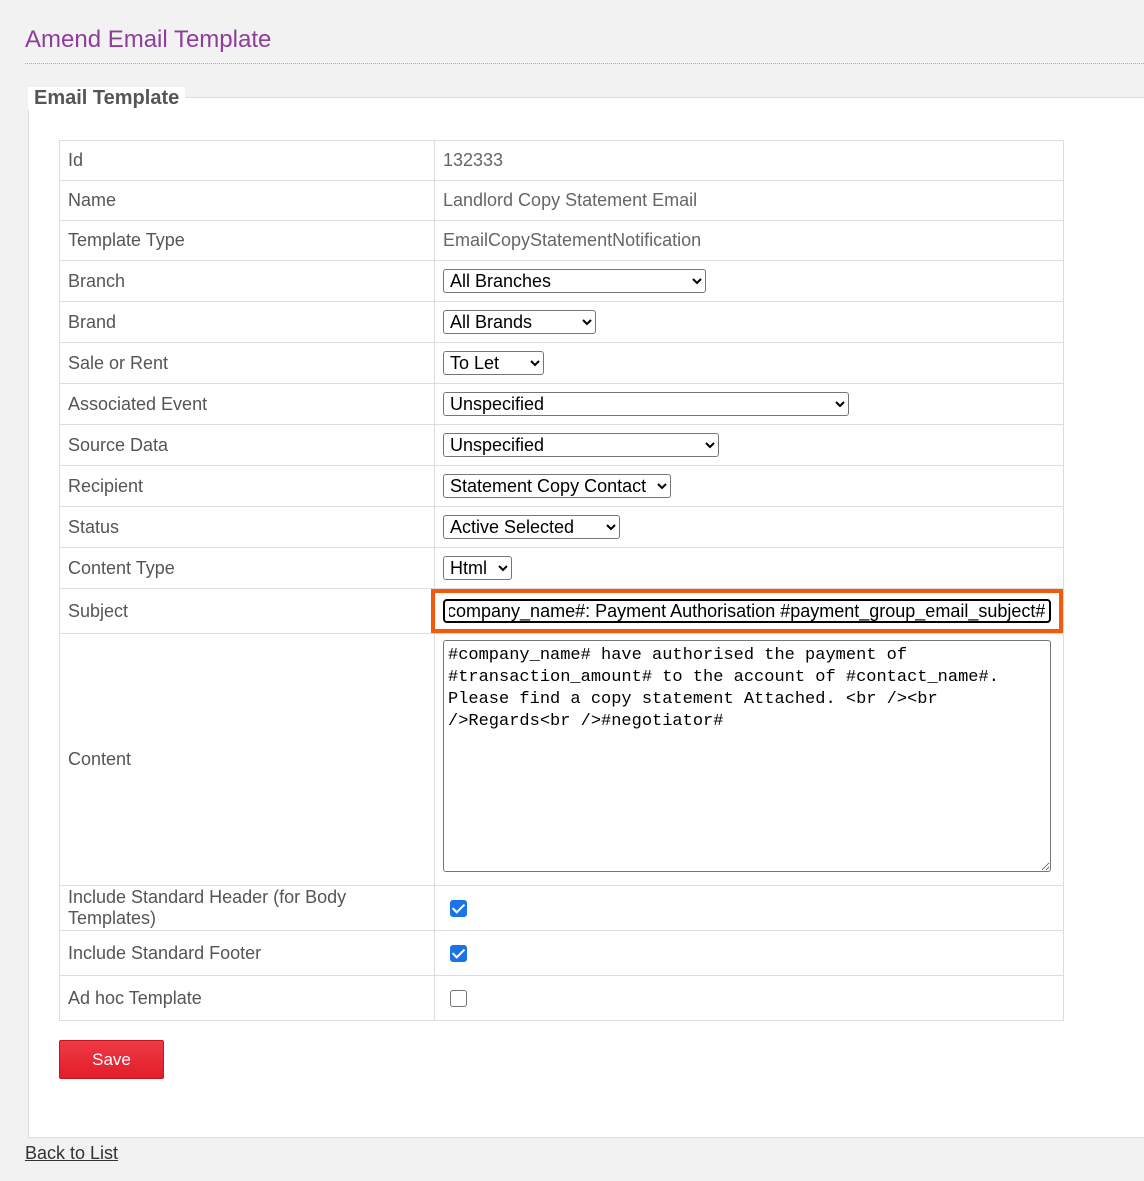 The height and width of the screenshot is (1181, 1144). I want to click on row-source-data: Source Data Unspecified, so click(561, 445).